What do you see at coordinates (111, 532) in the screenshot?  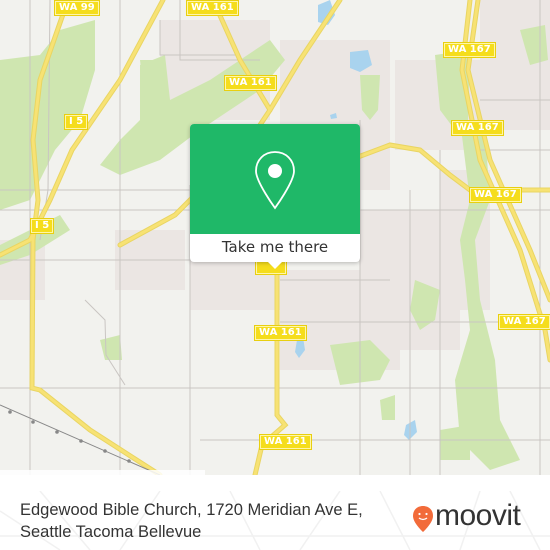 I see `address-line-2: Seattle Tacoma Bellevue` at bounding box center [111, 532].